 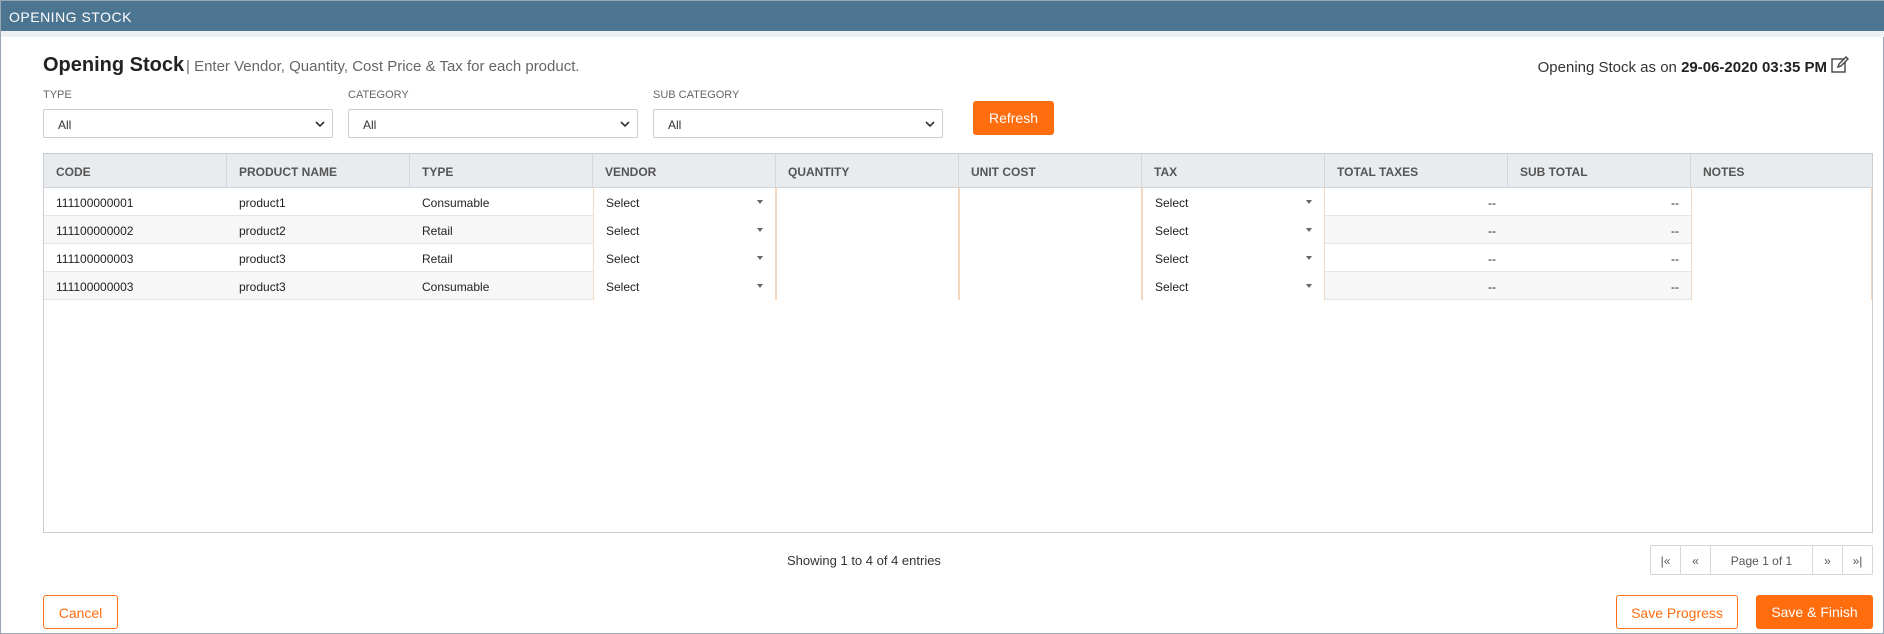 I want to click on column-header-tax: TAX, so click(x=1233, y=171).